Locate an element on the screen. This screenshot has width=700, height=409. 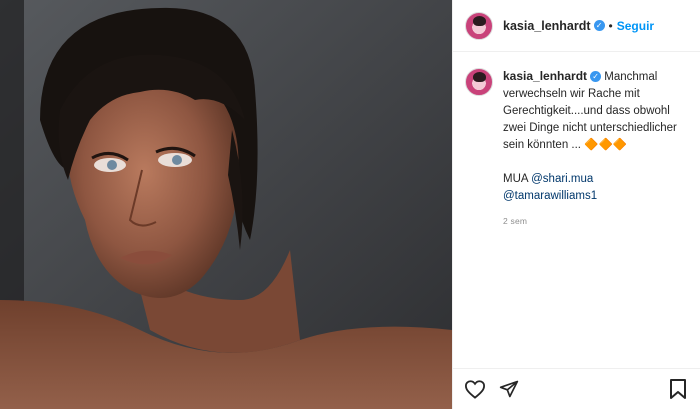
author-avatar is located at coordinates (479, 25).